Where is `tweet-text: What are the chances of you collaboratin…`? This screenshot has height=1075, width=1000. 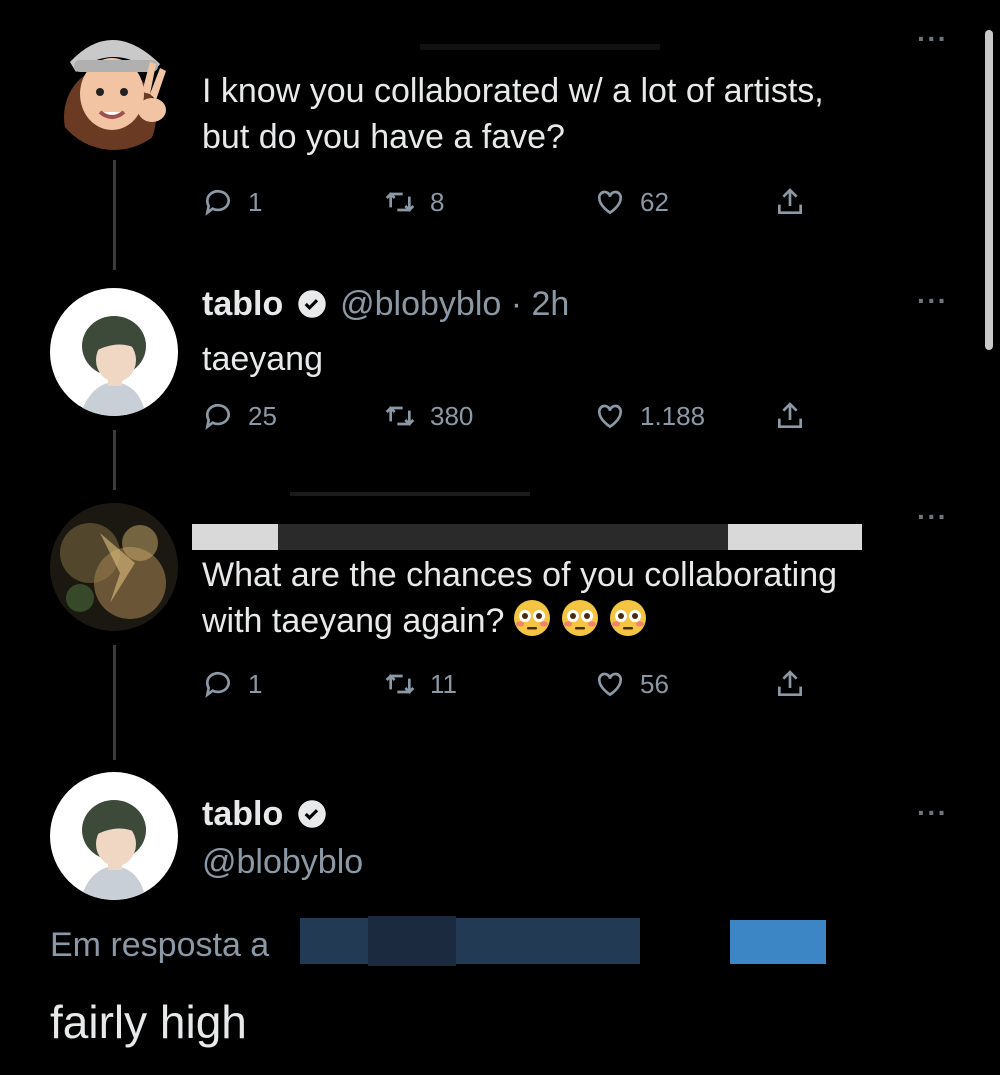 tweet-text: What are the chances of you collaboratin… is located at coordinates (519, 598).